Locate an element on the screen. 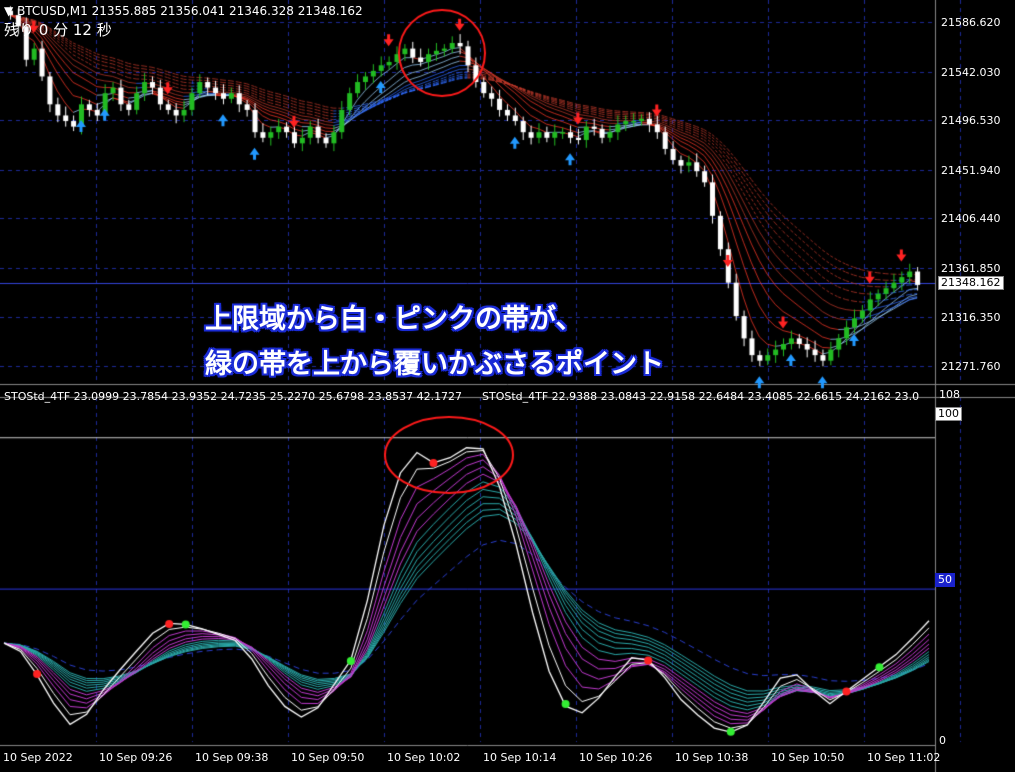 This screenshot has width=1015, height=772. countdown-timer: 残り 0 分 12 秒 is located at coordinates (58, 30).